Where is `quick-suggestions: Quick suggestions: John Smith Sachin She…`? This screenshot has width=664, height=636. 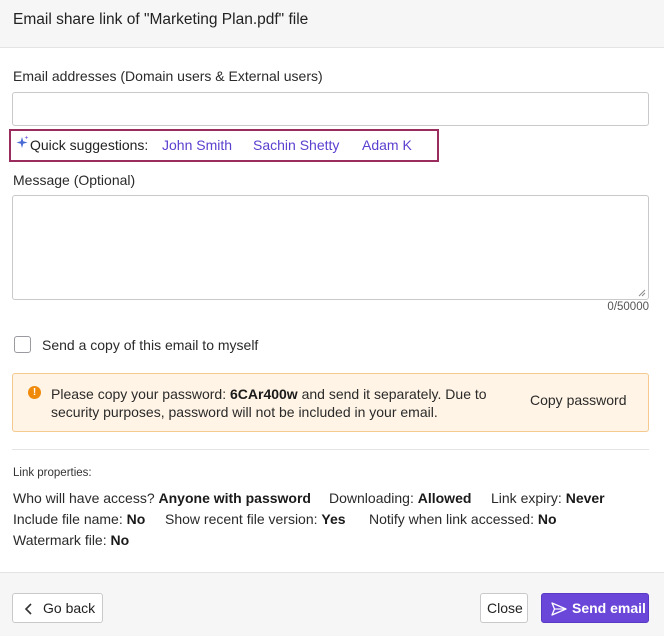
quick-suggestions: Quick suggestions: John Smith Sachin She… is located at coordinates (224, 145).